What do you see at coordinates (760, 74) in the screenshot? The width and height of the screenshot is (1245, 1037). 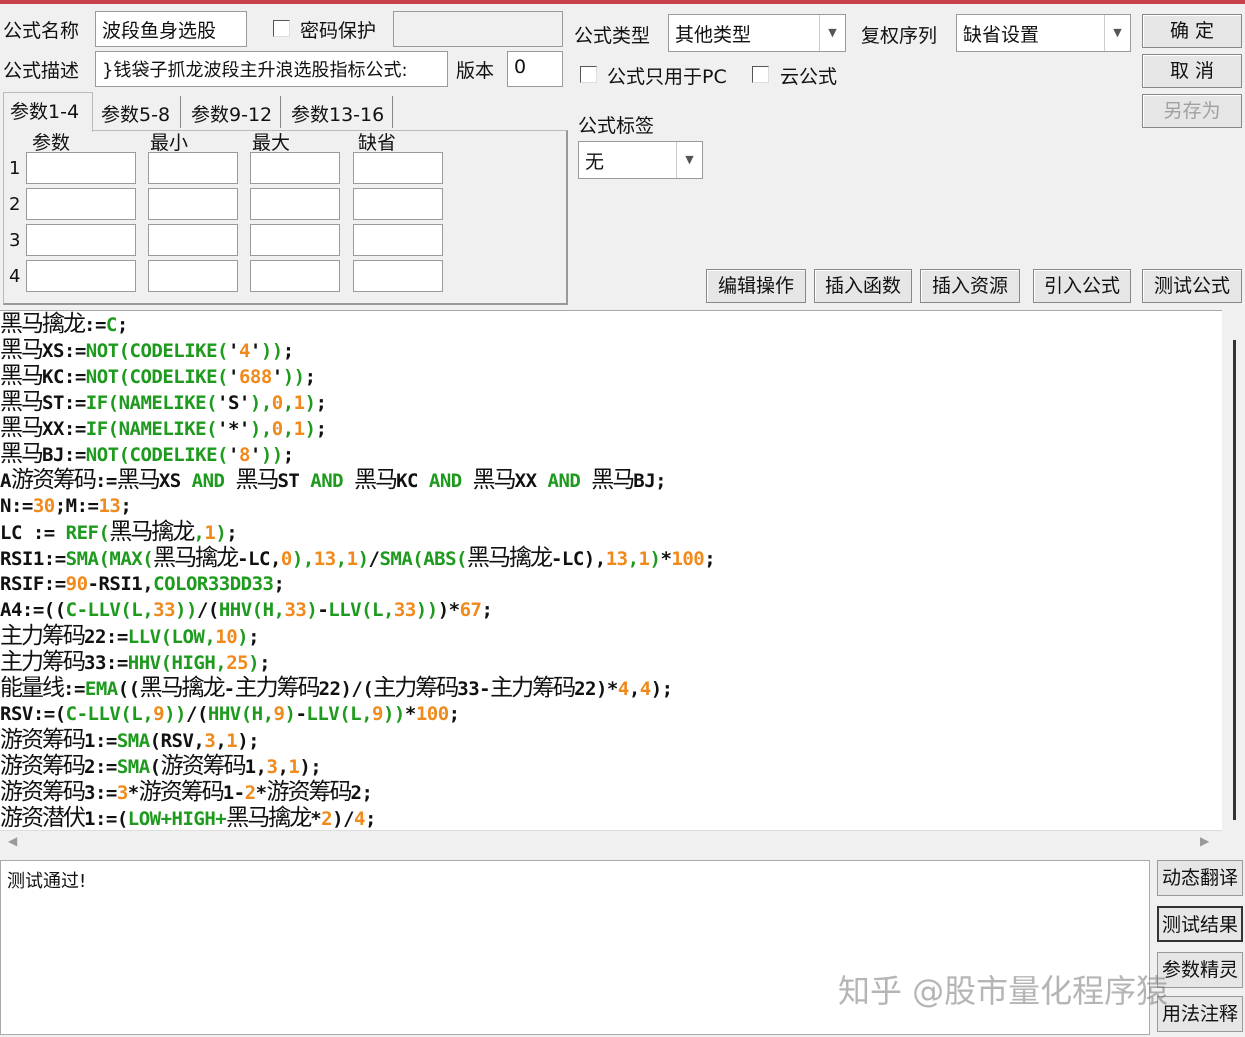 I see `cloud-checkbox` at bounding box center [760, 74].